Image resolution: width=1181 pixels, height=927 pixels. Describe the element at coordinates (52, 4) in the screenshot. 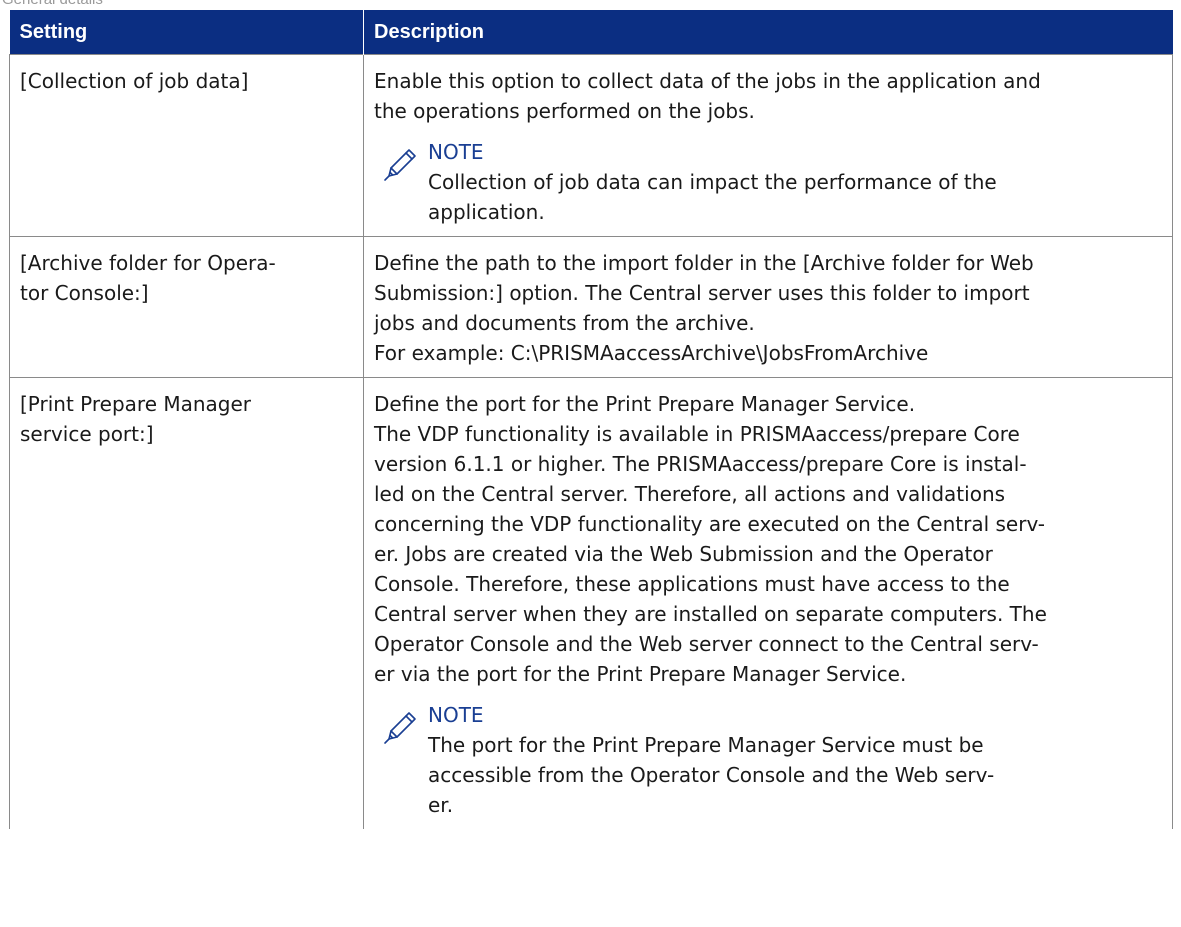

I see `table-caption-text: General details` at that location.